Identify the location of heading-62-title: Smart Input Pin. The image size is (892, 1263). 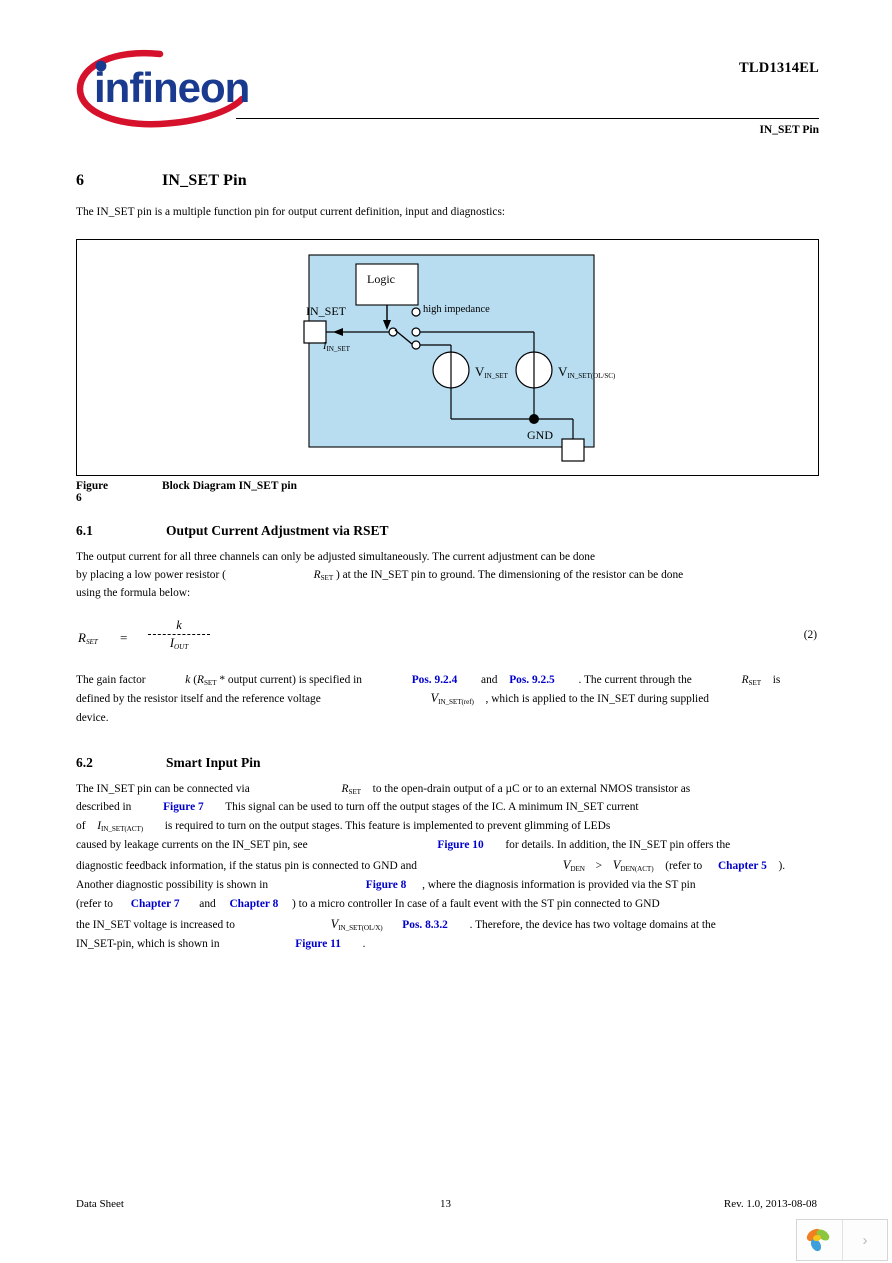
(213, 762).